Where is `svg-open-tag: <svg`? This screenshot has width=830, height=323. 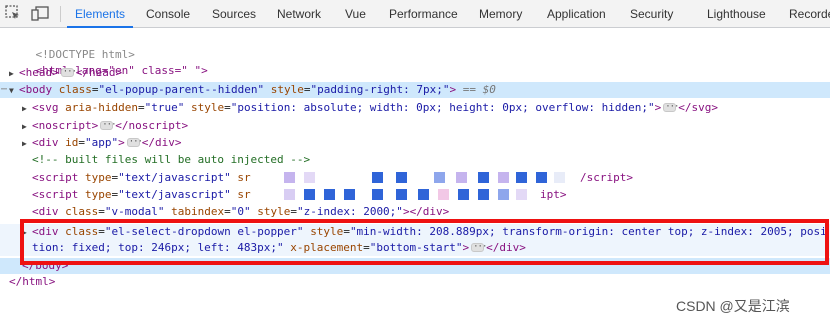
svg-open-tag: <svg is located at coordinates (45, 107).